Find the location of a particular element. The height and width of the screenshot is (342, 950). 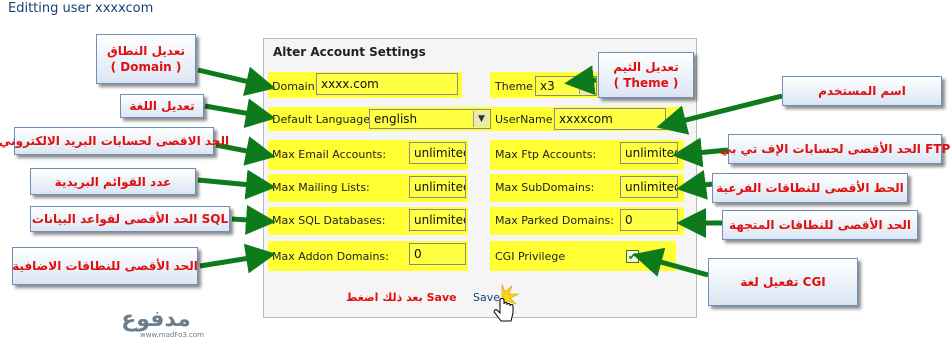

annotation-username: اسم المستخدم is located at coordinates (862, 91).